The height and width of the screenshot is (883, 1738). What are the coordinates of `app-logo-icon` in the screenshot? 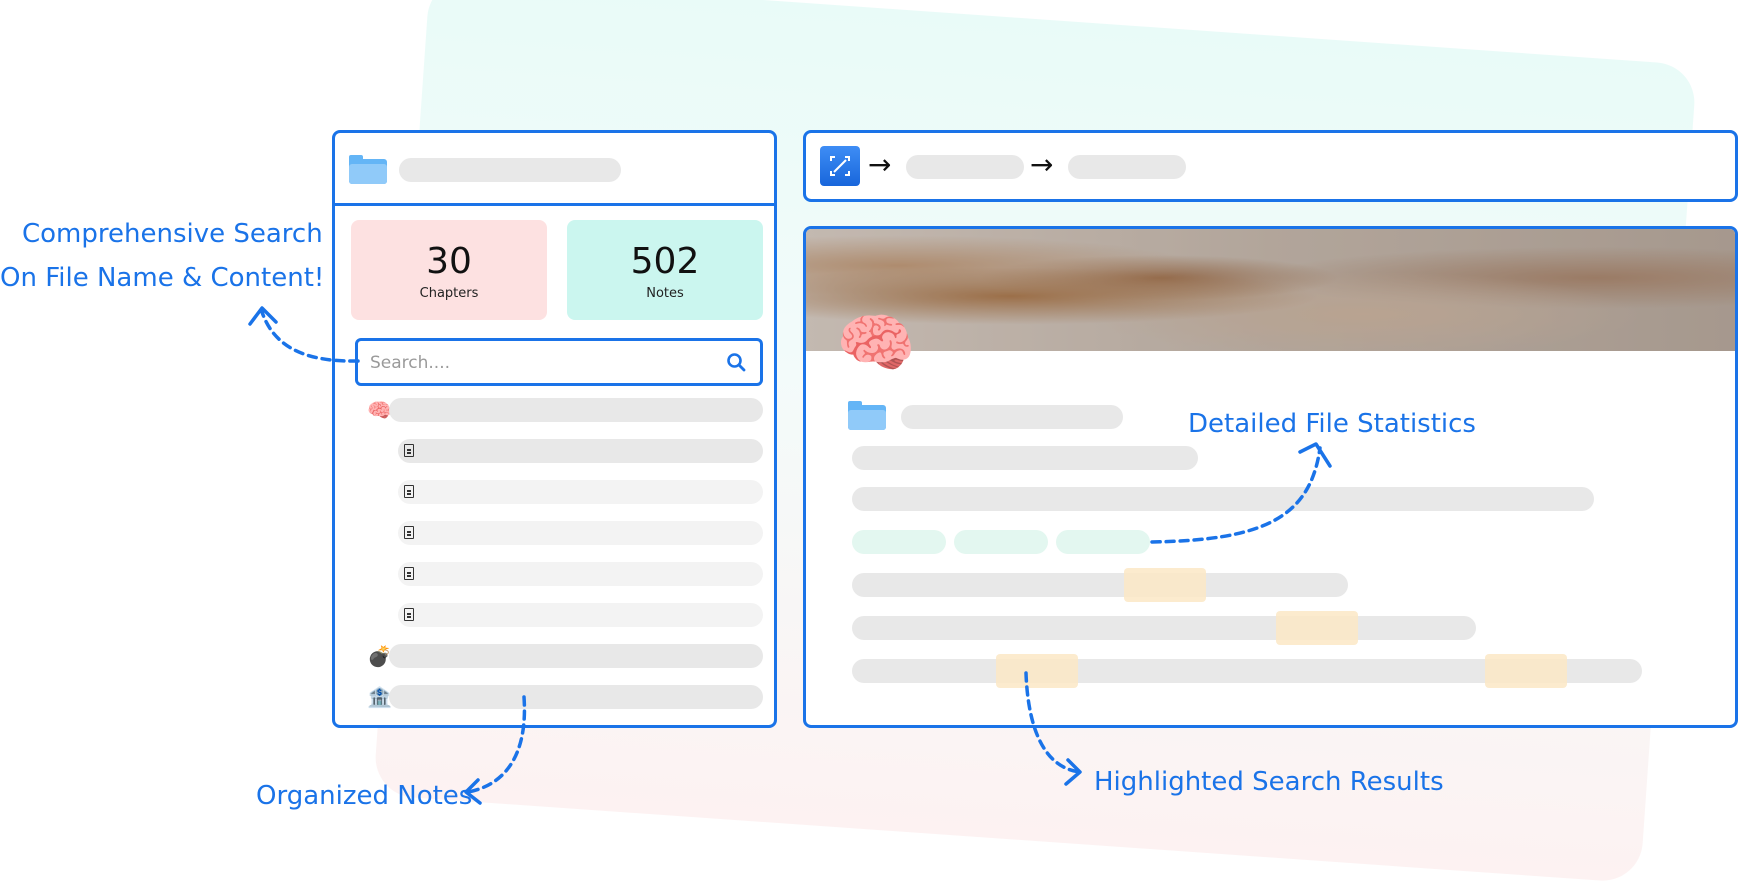 It's located at (840, 166).